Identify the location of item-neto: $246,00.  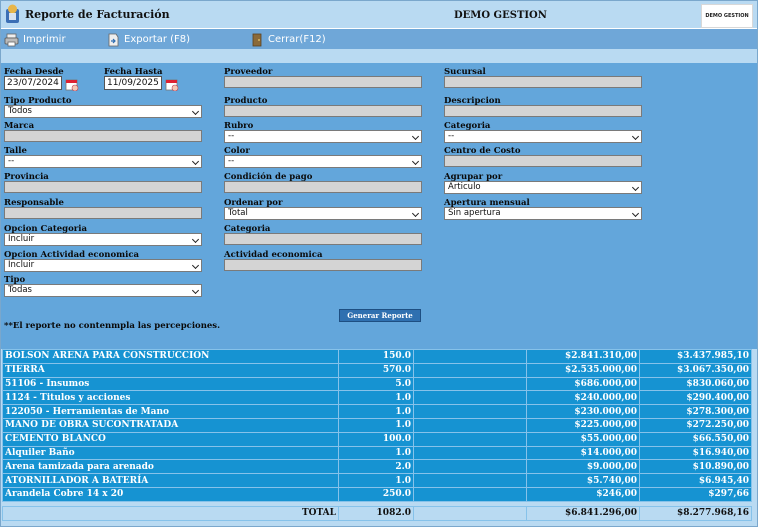
(583, 494).